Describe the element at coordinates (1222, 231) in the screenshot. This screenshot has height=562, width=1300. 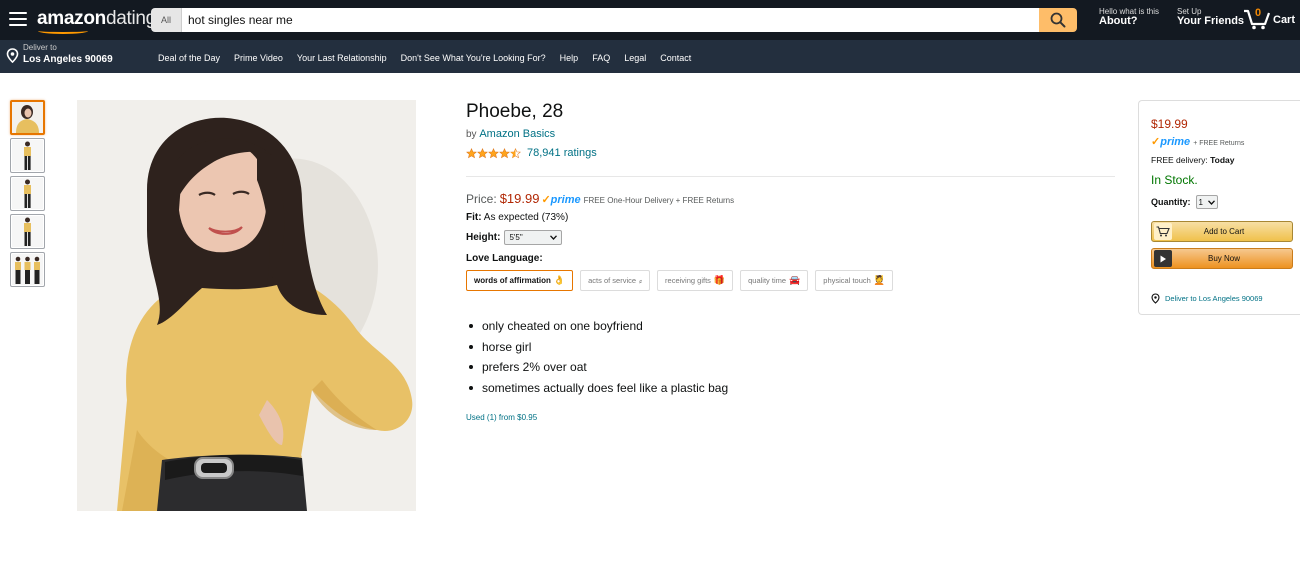
I see `add-to-cart-button: Add to Cart` at that location.